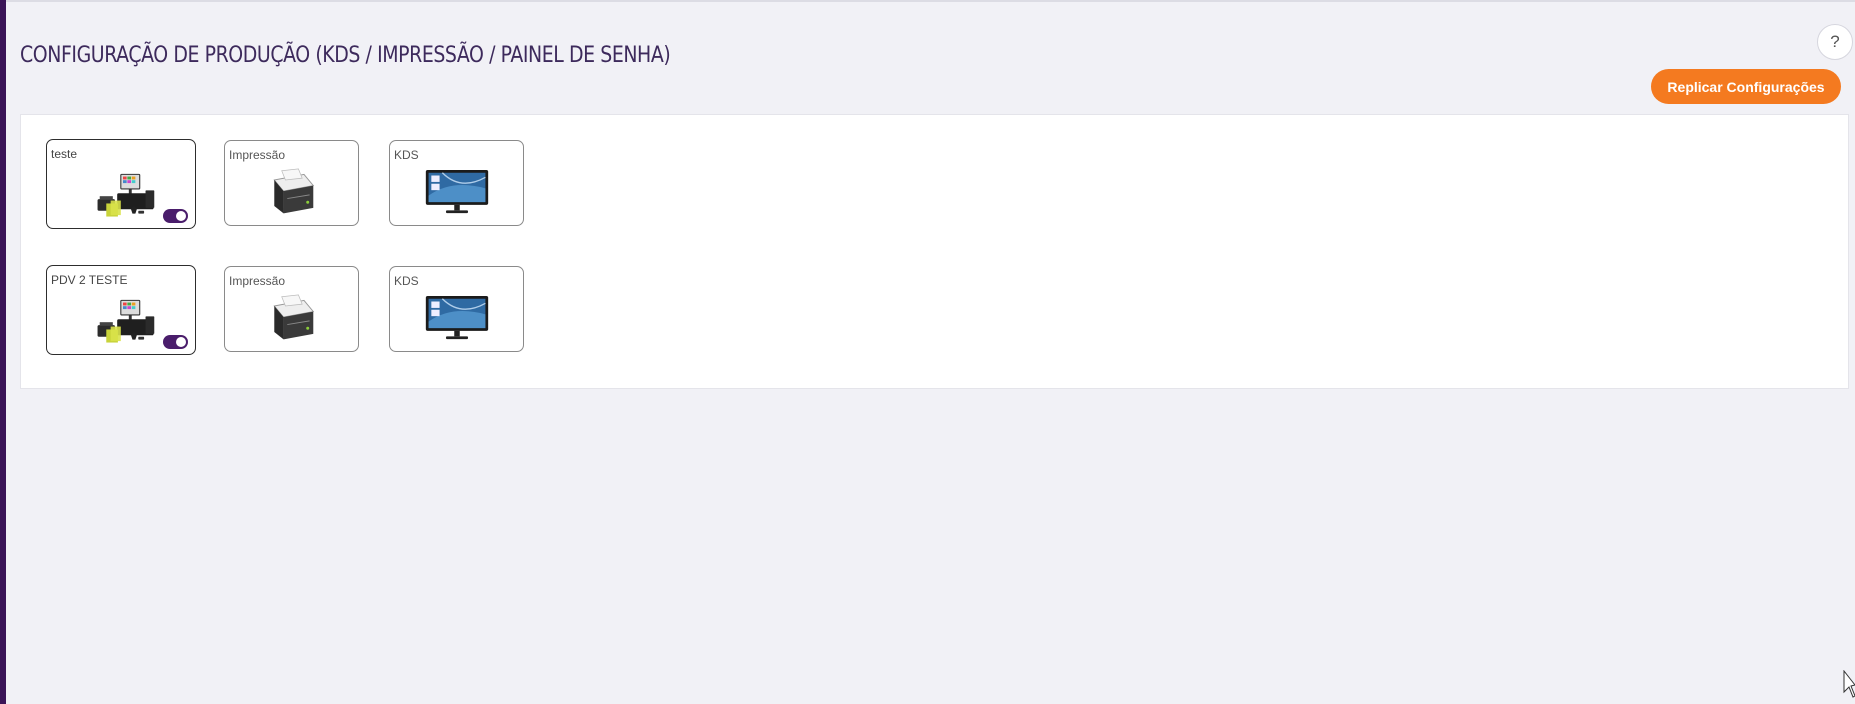  Describe the element at coordinates (3, 352) in the screenshot. I see `sidebar-edge` at that location.